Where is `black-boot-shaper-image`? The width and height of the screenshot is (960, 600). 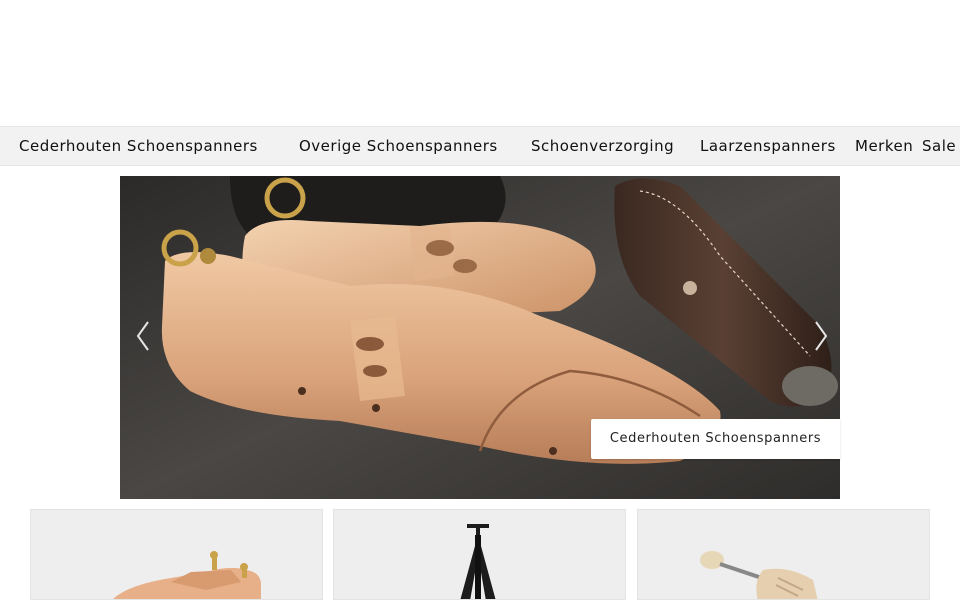 black-boot-shaper-image is located at coordinates (479, 554).